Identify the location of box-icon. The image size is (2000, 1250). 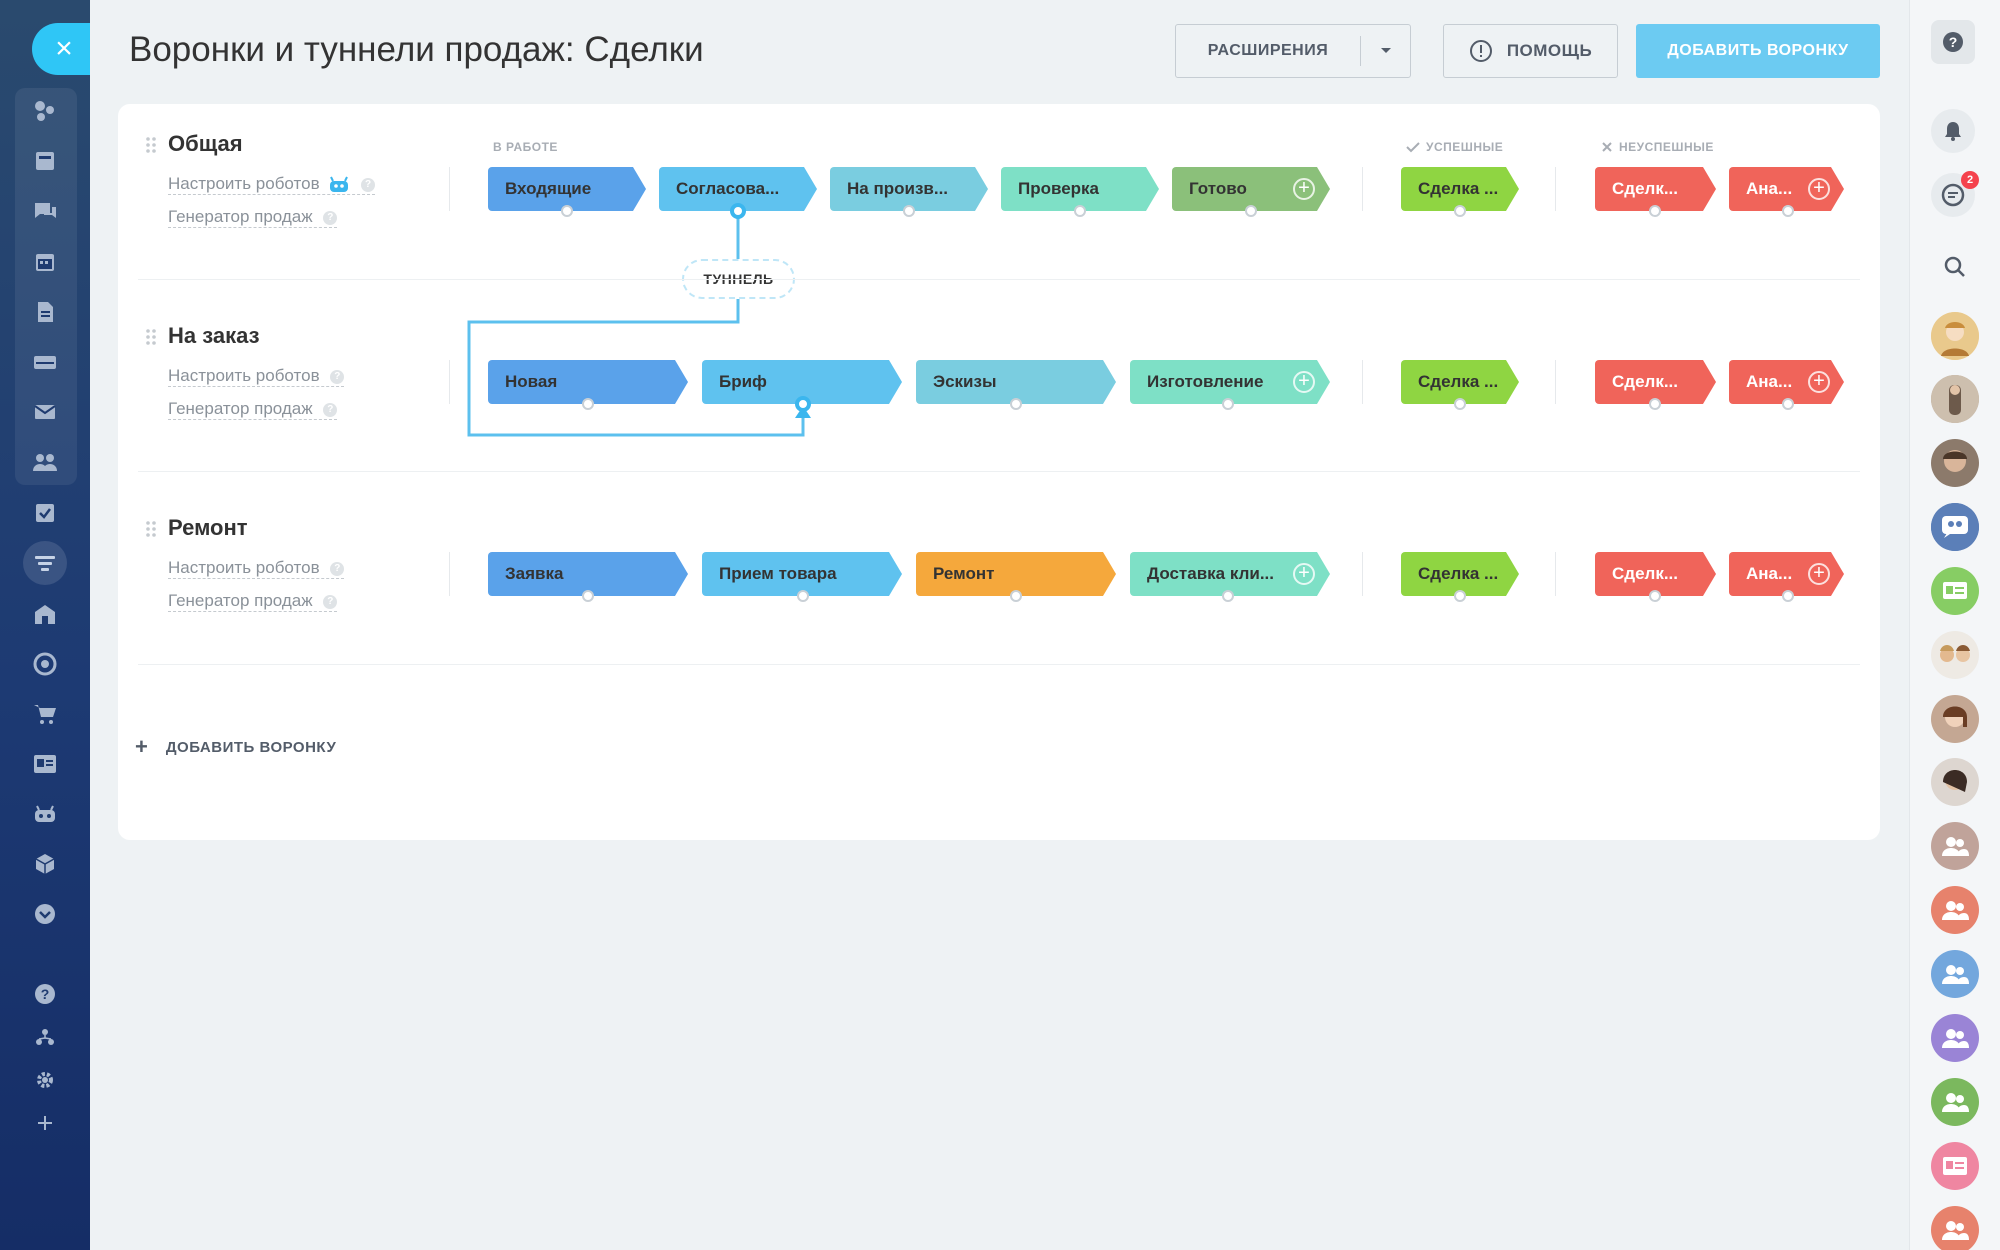
(45, 864).